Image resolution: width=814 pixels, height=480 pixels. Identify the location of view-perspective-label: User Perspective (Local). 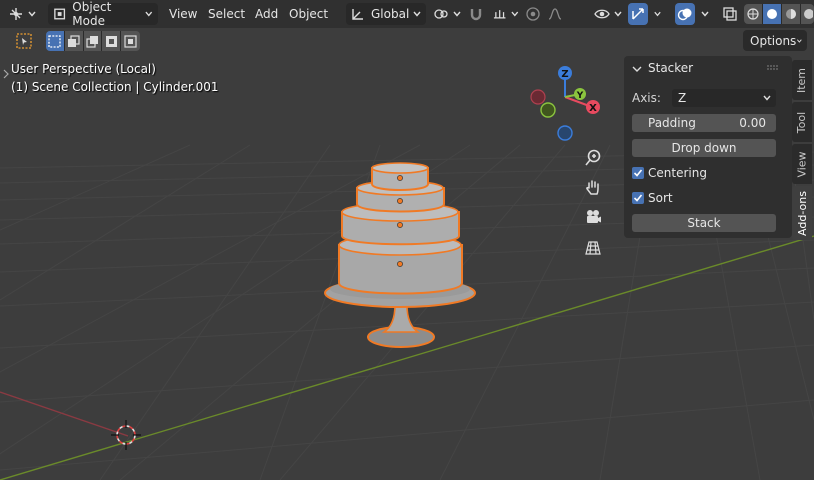
(83, 69).